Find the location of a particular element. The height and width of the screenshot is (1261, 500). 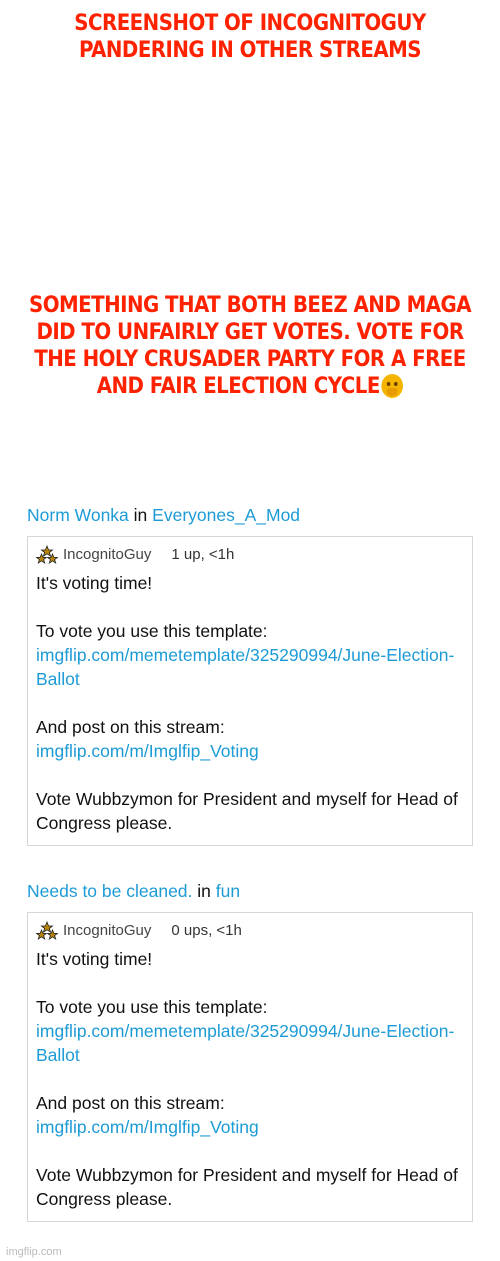

comment-header: Needs to be cleaned. in fun is located at coordinates (251, 891).